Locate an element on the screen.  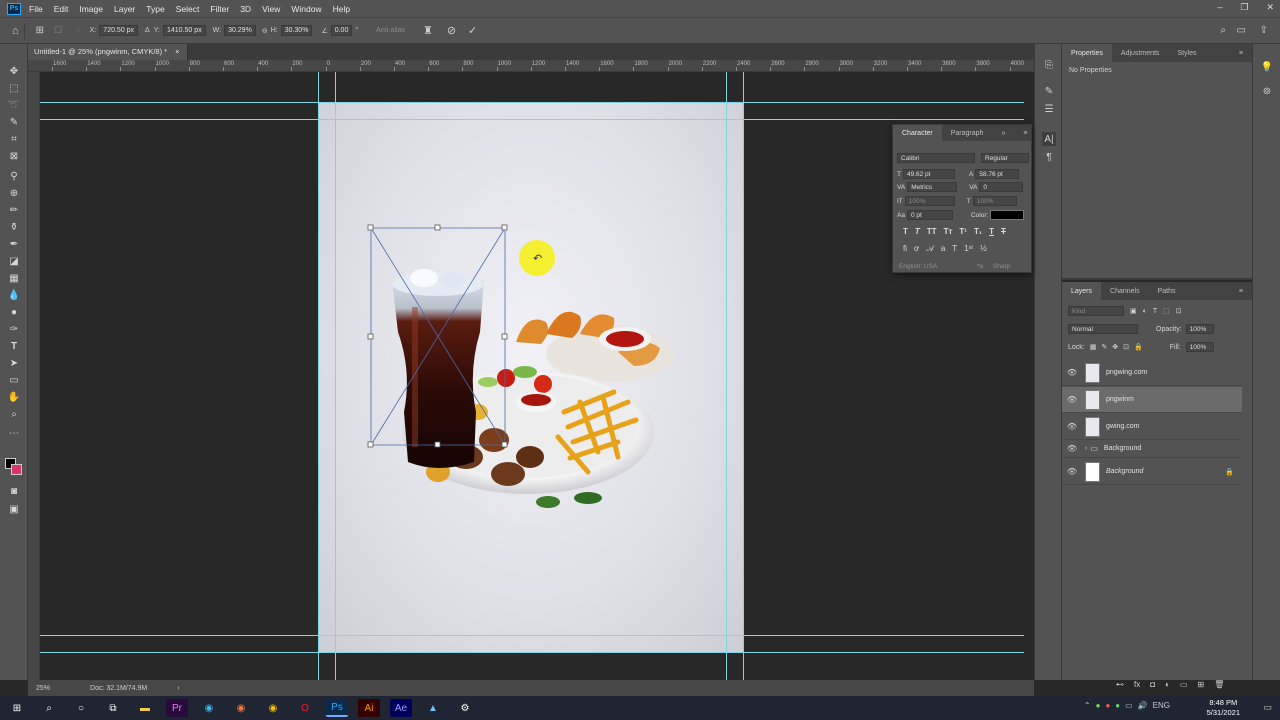
marquee-tool-icon: ⬚ is located at coordinates (14, 88).